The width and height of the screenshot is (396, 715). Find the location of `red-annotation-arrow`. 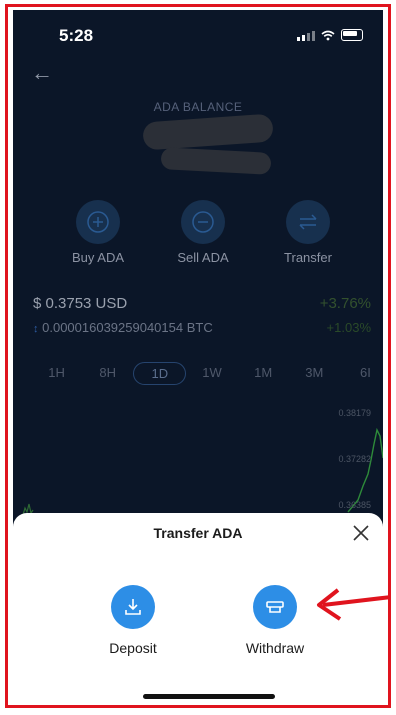

red-annotation-arrow is located at coordinates (352, 604).